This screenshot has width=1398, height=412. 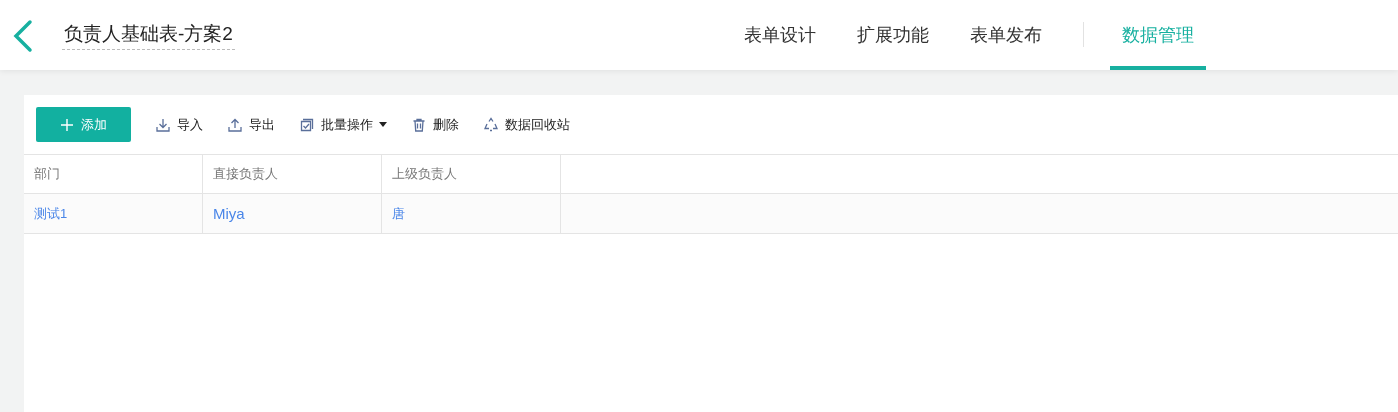 I want to click on batch-button: 批量操作, so click(x=343, y=124).